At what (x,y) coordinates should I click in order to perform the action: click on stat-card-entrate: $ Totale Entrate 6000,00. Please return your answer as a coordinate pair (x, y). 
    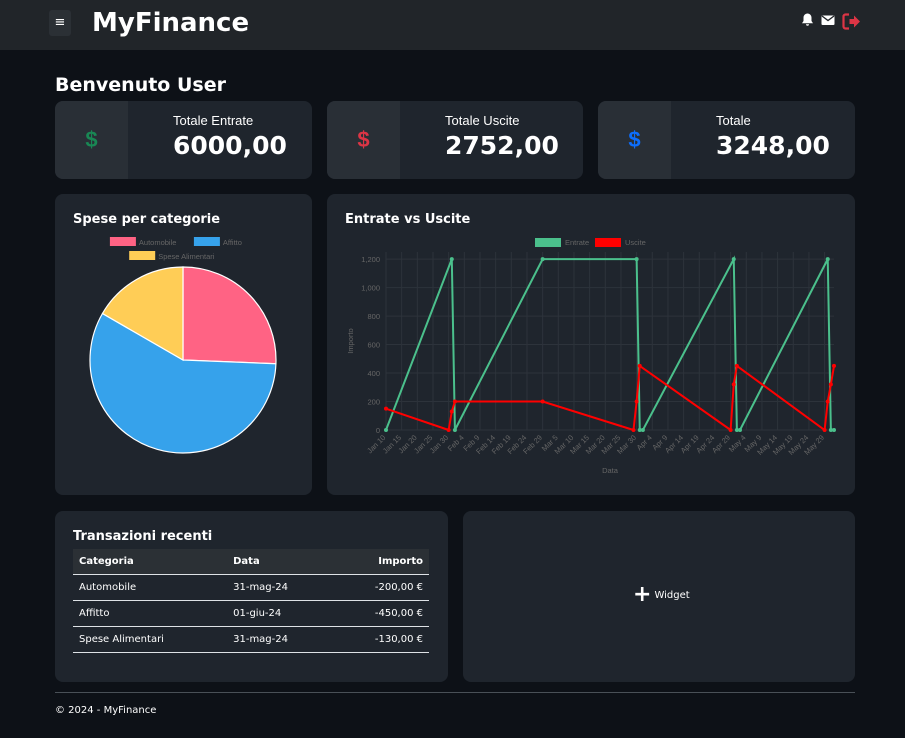
    Looking at the image, I should click on (183, 140).